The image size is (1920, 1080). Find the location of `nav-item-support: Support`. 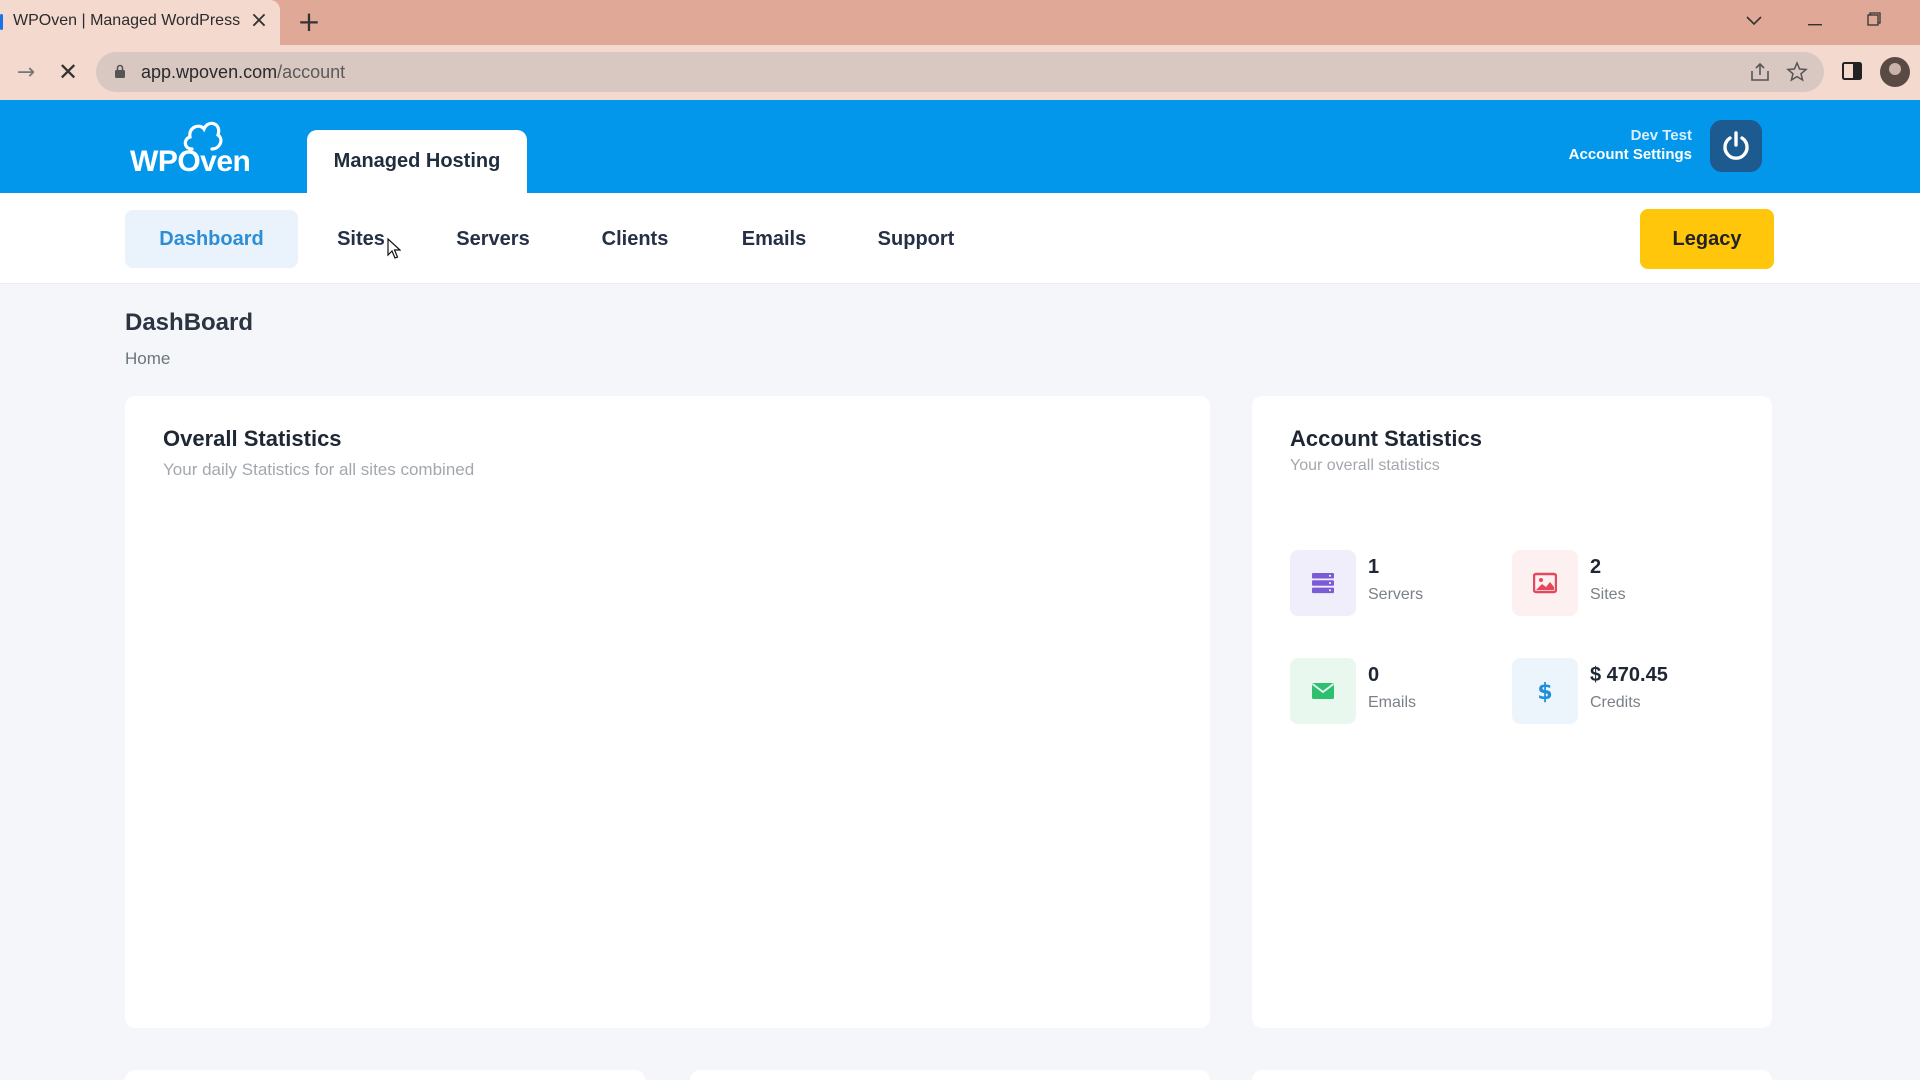

nav-item-support: Support is located at coordinates (916, 239).